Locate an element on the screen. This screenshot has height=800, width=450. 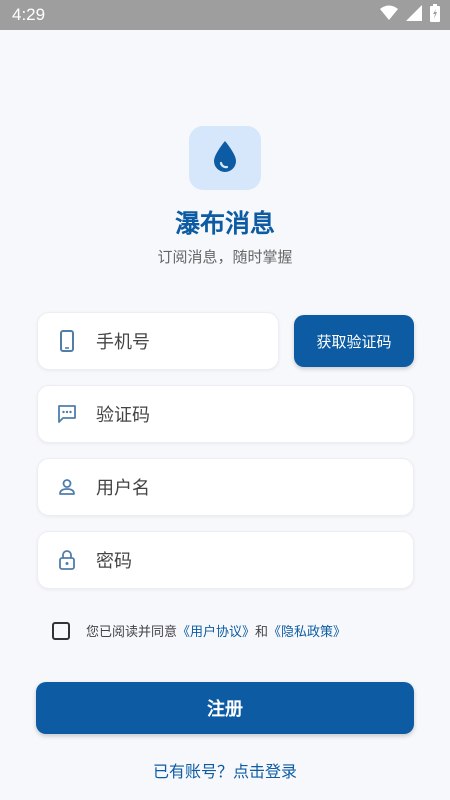
app-subtitle: 订阅消息，随时掌握 is located at coordinates (225, 257).